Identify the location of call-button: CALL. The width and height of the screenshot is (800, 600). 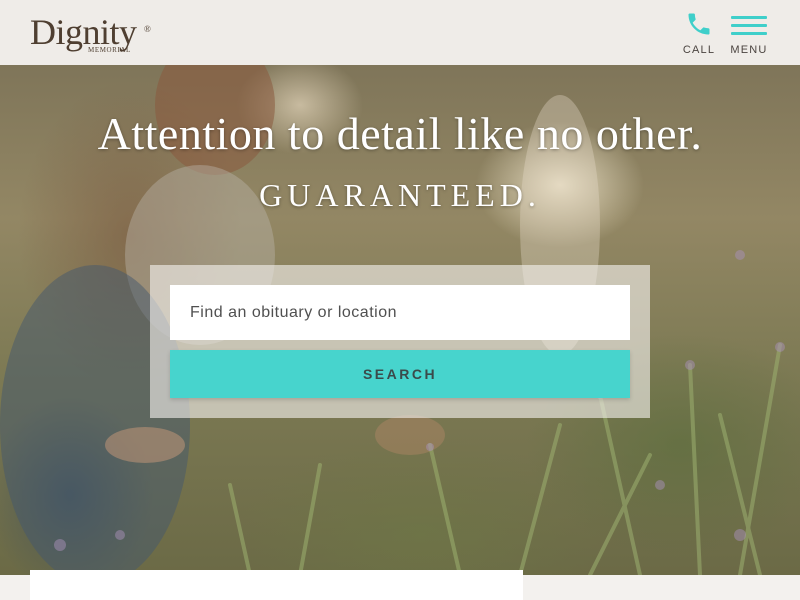
(699, 33).